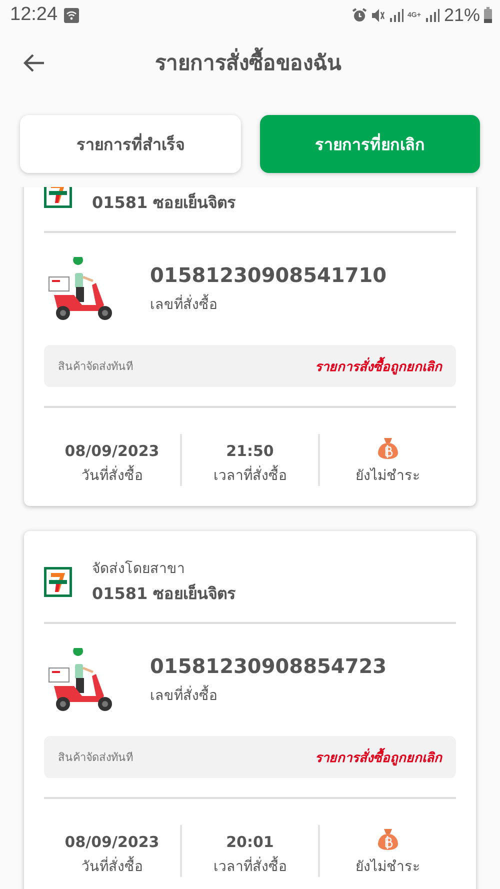 This screenshot has height=889, width=500. What do you see at coordinates (250, 842) in the screenshot?
I see `order-time: 20:01` at bounding box center [250, 842].